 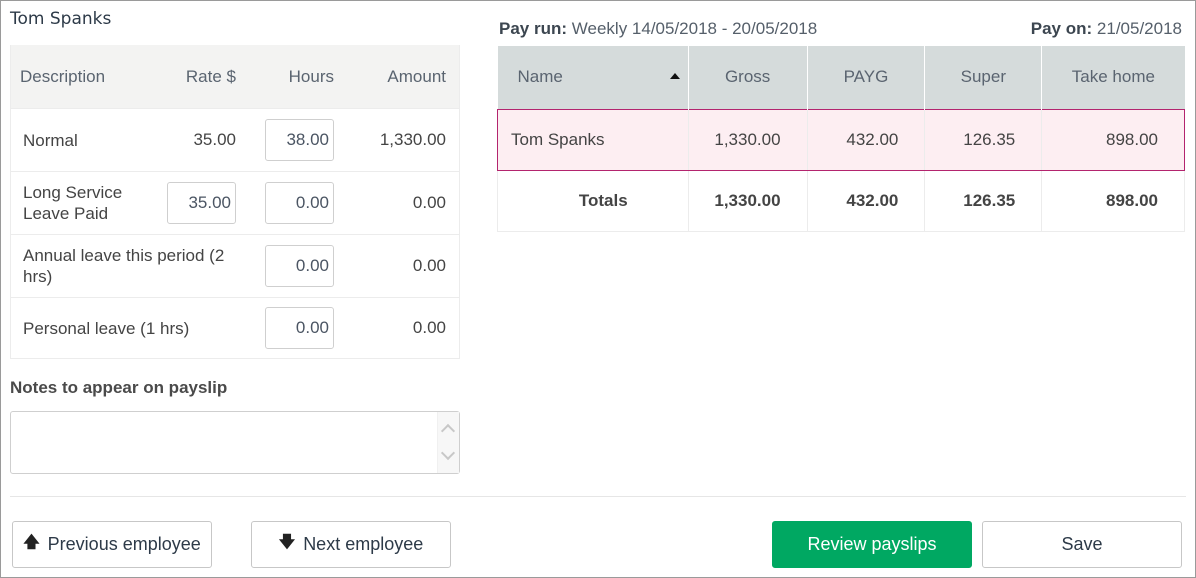 I want to click on pay-on-label: Pay on:, so click(x=1061, y=28).